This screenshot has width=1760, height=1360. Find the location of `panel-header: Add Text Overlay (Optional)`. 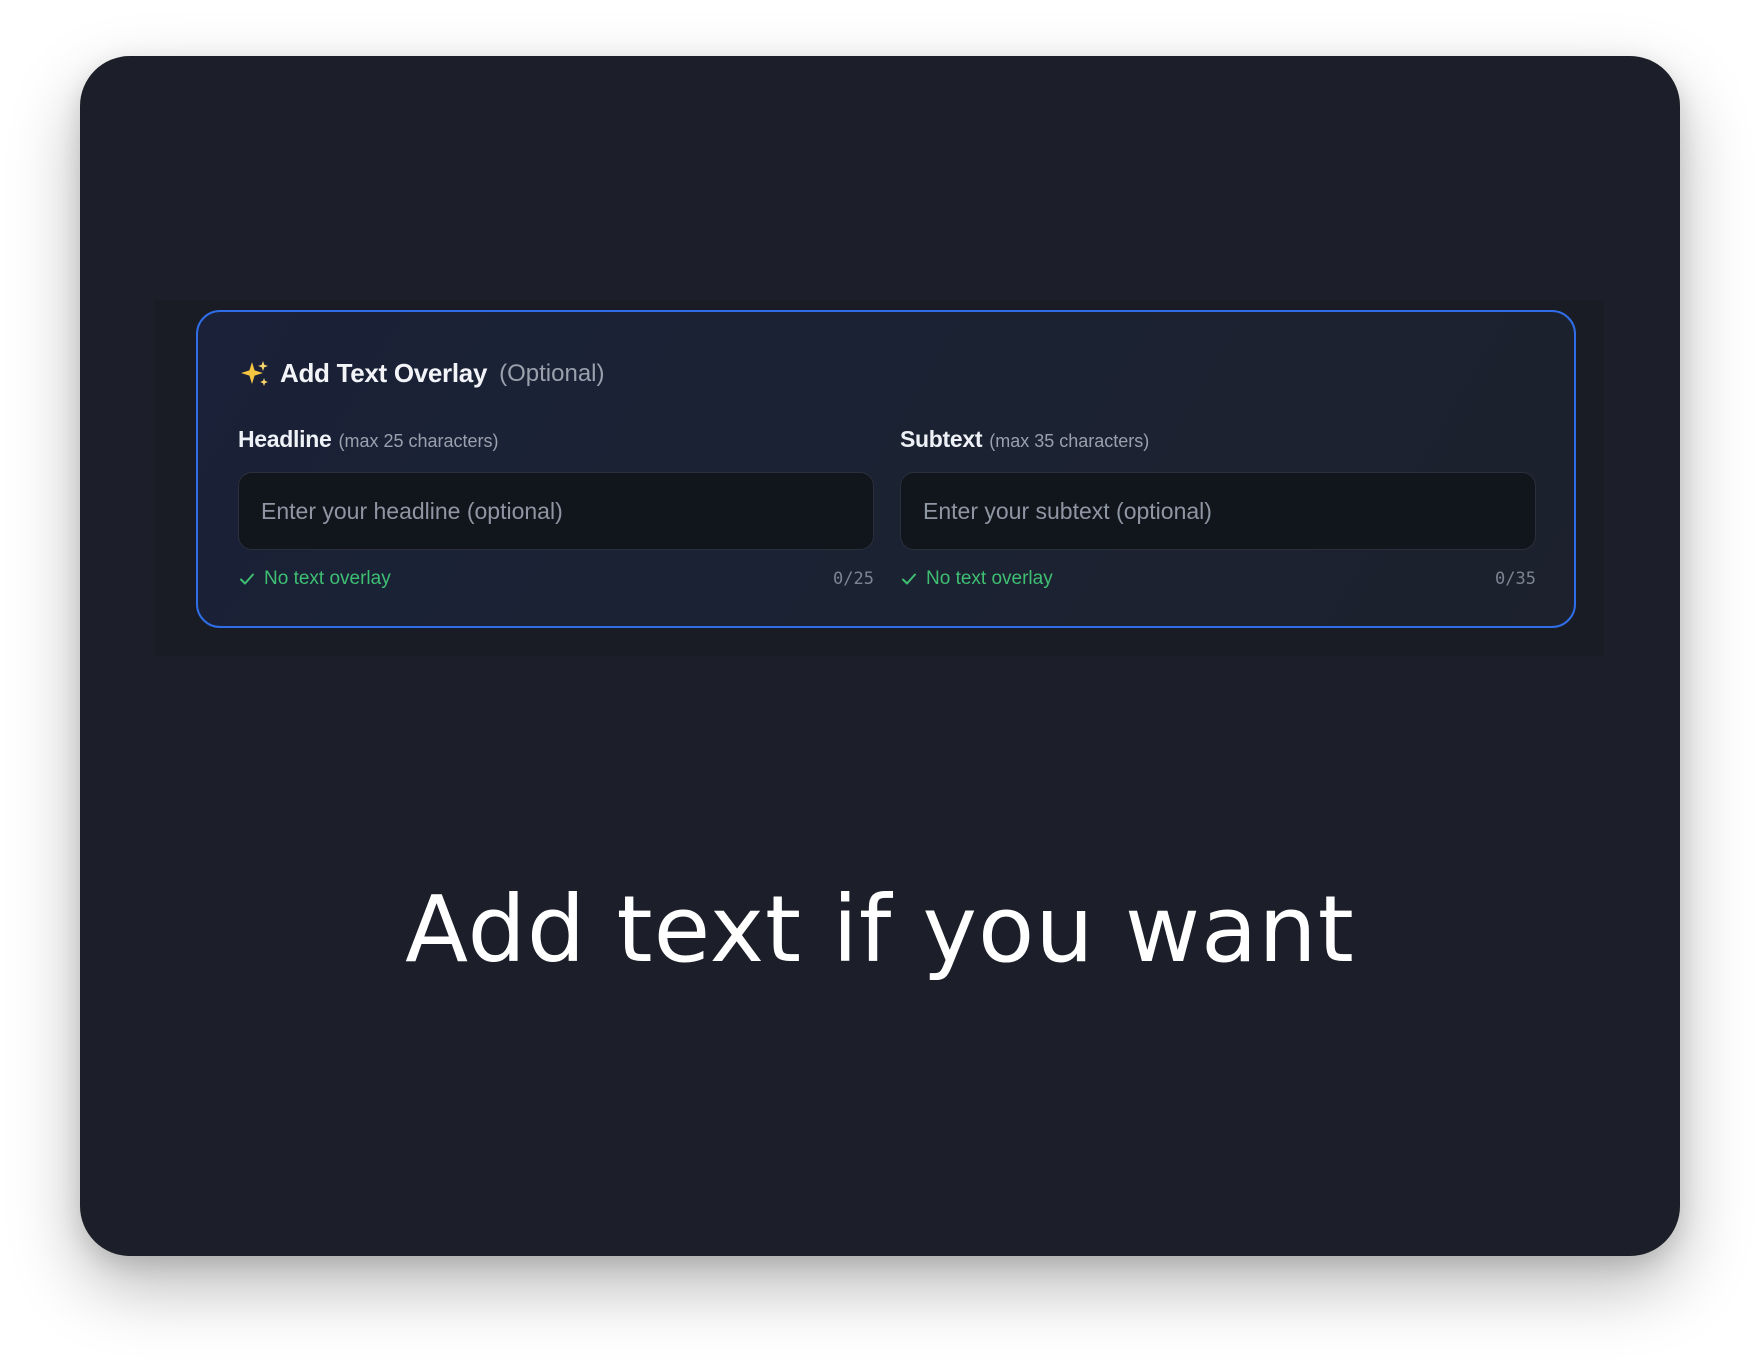

panel-header: Add Text Overlay (Optional) is located at coordinates (422, 373).